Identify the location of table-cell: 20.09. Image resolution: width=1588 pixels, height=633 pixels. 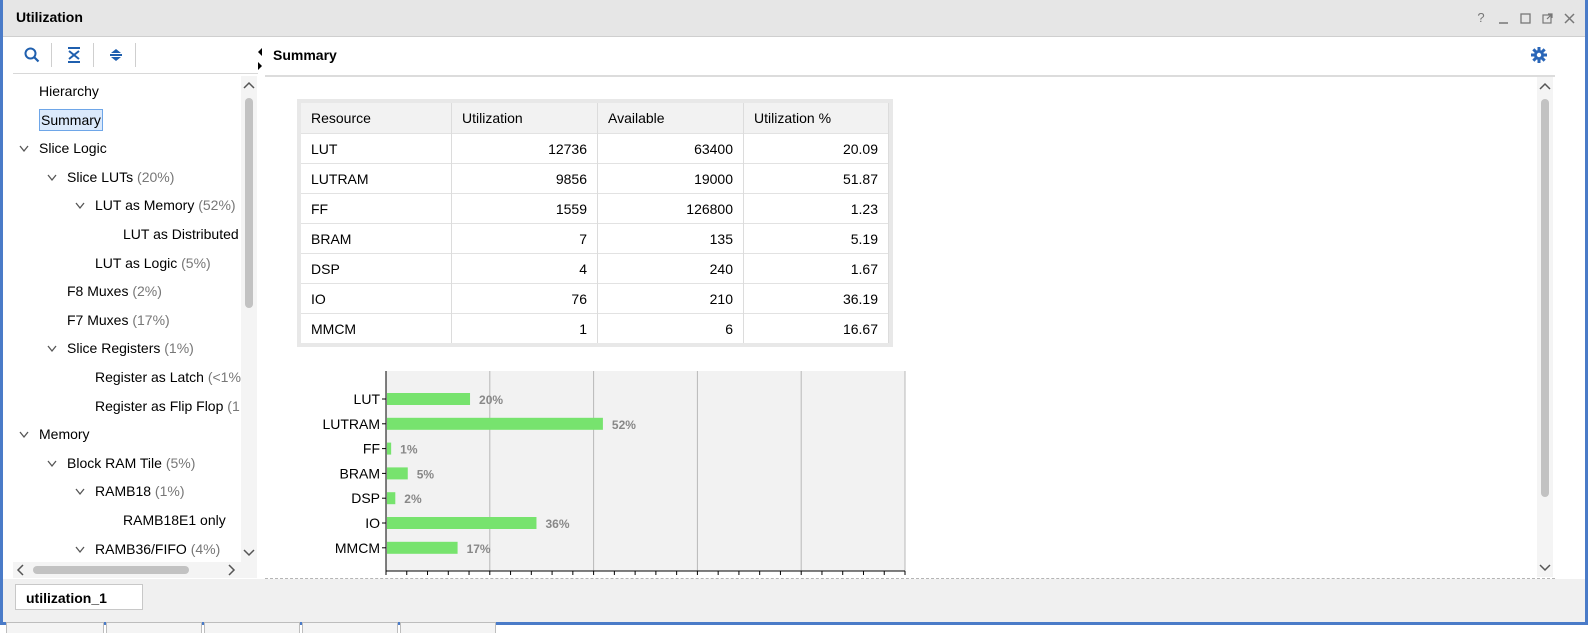
(816, 148).